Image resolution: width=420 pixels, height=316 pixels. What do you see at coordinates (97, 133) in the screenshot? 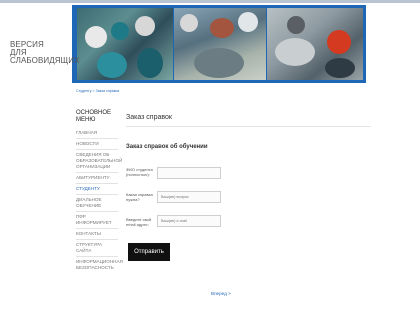
I see `menu-item-home: ГЛАВНАЯ` at bounding box center [97, 133].